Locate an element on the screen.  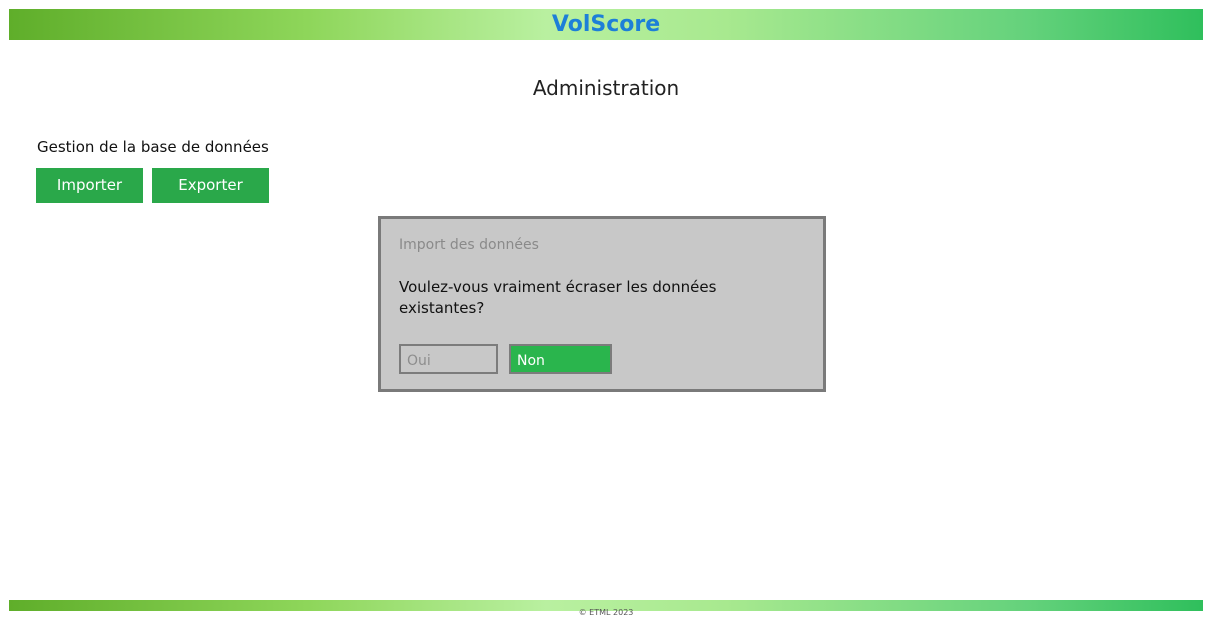
export-button: Exporter is located at coordinates (210, 185).